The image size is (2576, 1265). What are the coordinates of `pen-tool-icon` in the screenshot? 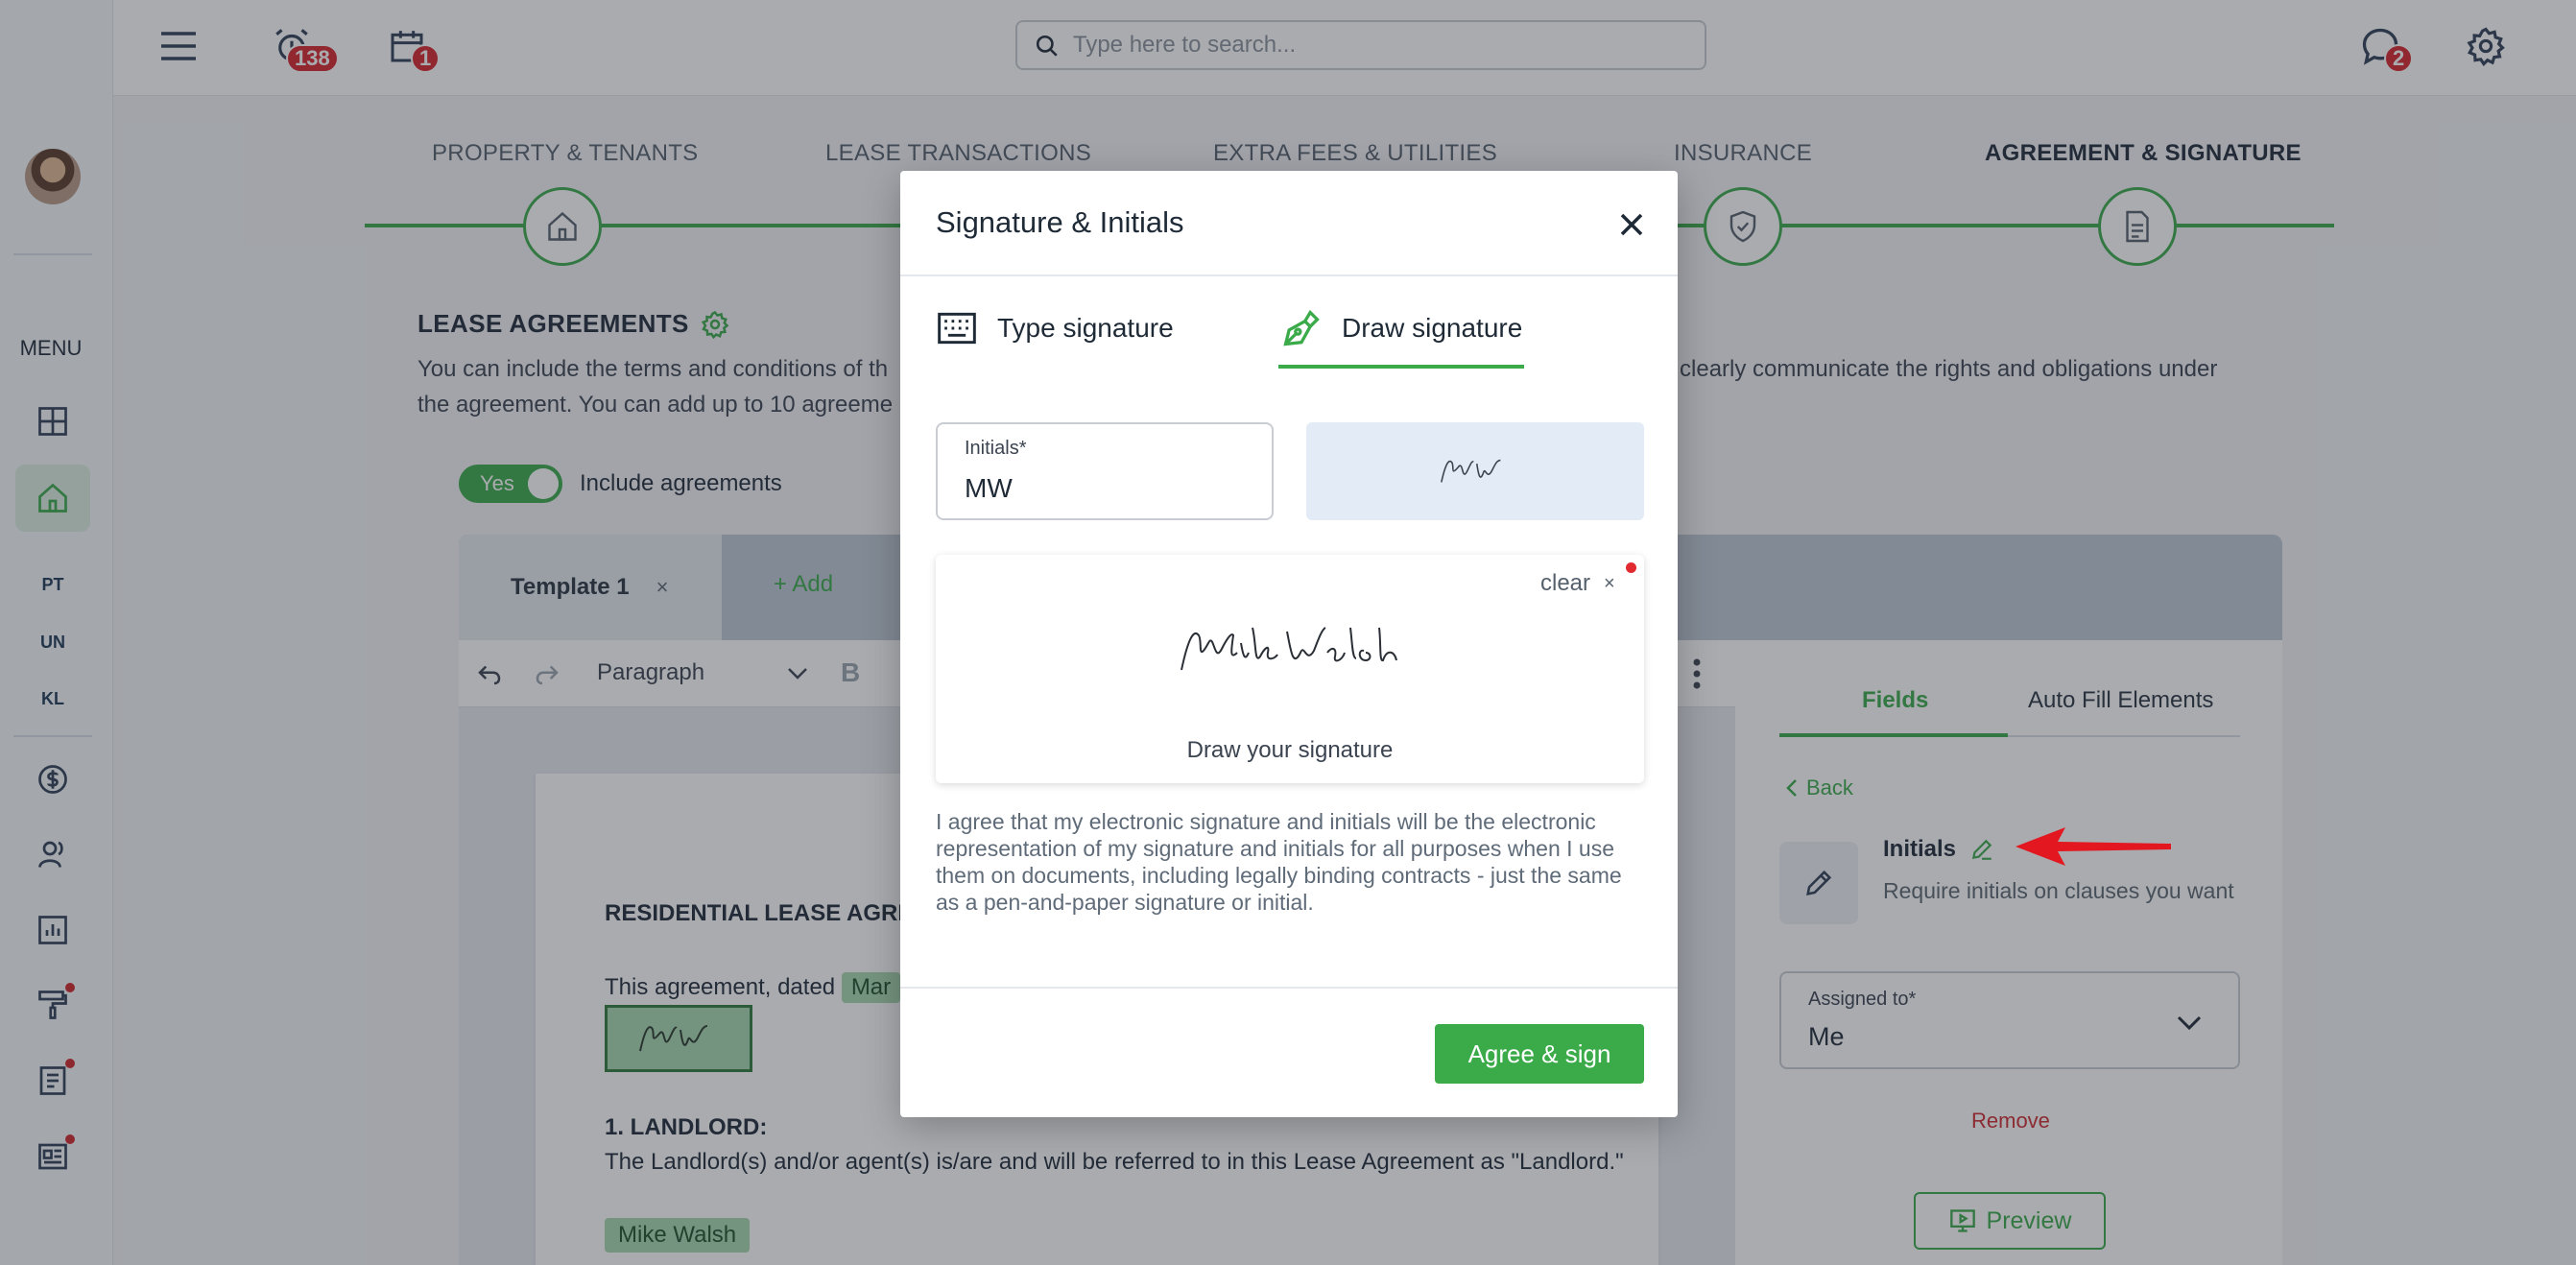 It's located at (1301, 327).